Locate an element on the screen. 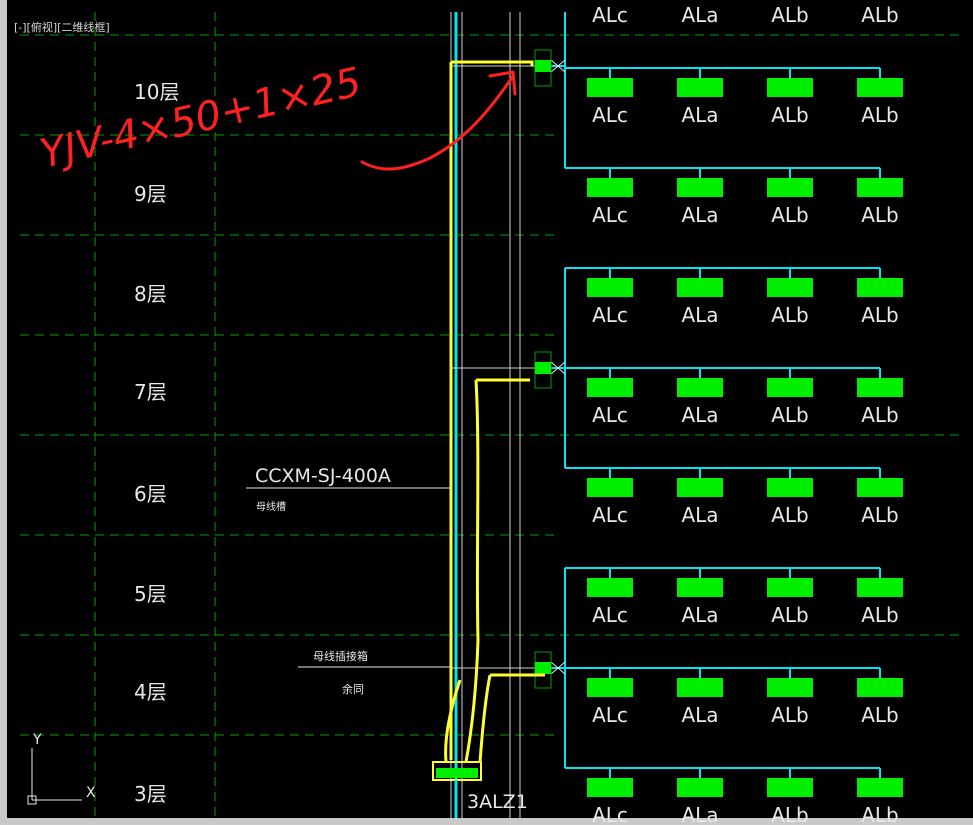 This screenshot has width=973, height=825. floor-label: 4层 is located at coordinates (150, 692).